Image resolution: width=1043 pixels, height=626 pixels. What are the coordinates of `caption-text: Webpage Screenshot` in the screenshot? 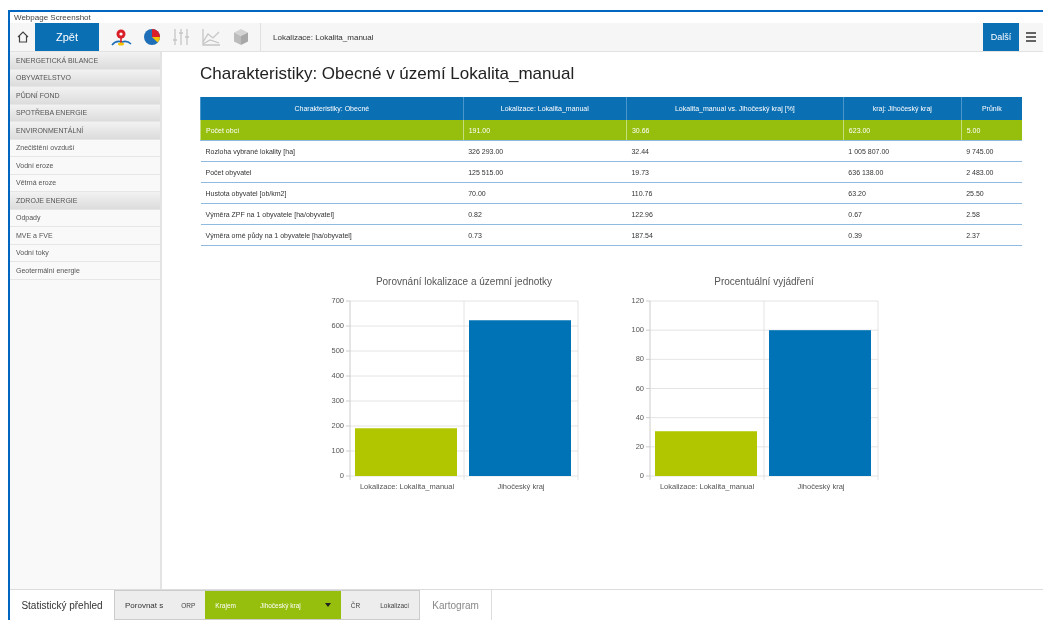 It's located at (52, 17).